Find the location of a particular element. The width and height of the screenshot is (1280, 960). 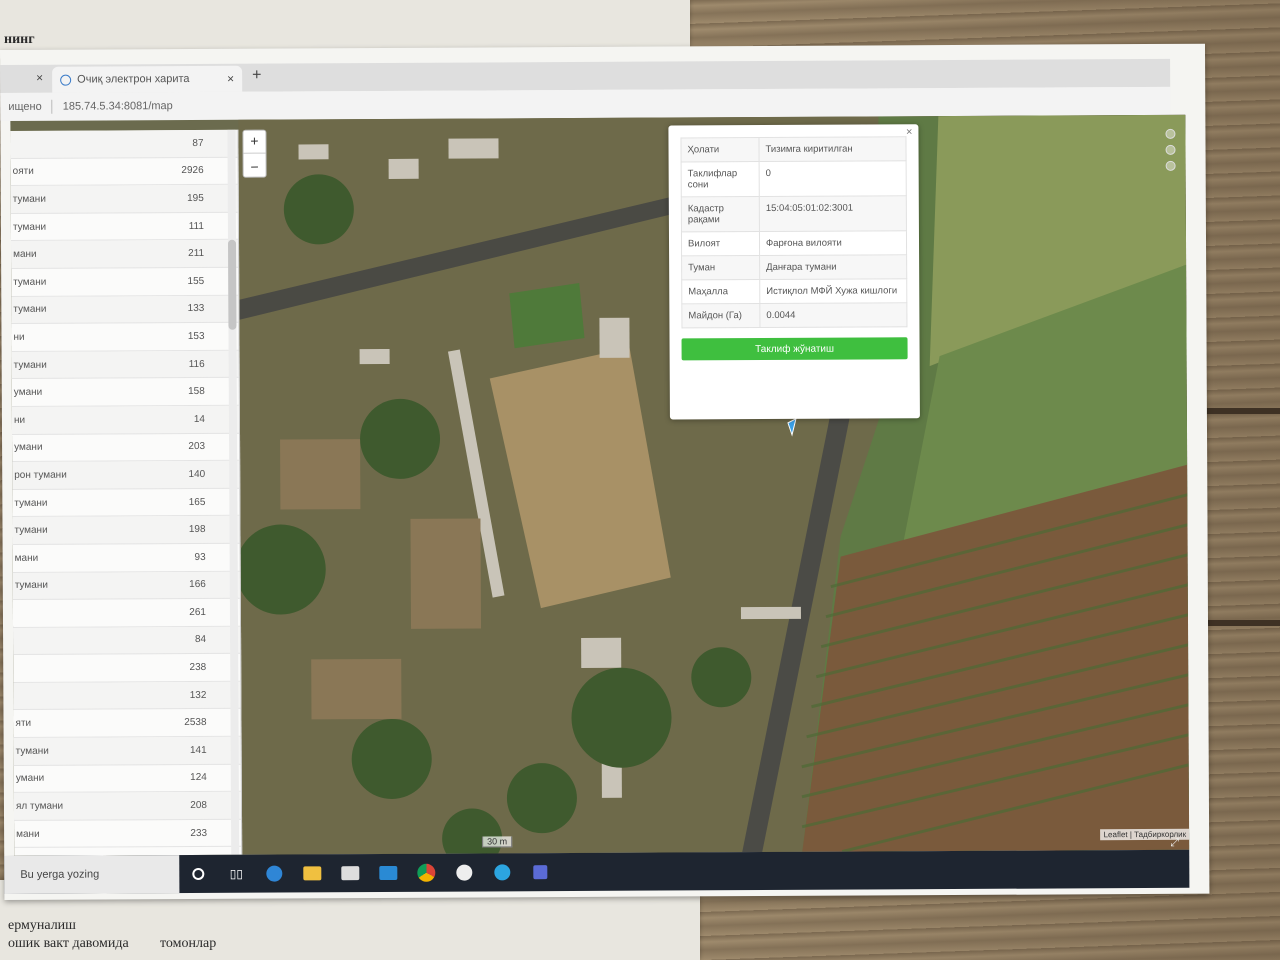

district-count: 116 is located at coordinates (196, 364).